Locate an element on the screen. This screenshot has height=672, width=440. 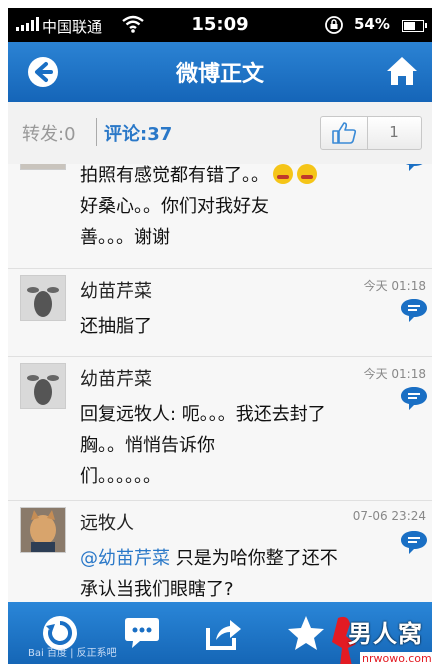
site-watermark-url: nrwowo.com is located at coordinates (396, 658).